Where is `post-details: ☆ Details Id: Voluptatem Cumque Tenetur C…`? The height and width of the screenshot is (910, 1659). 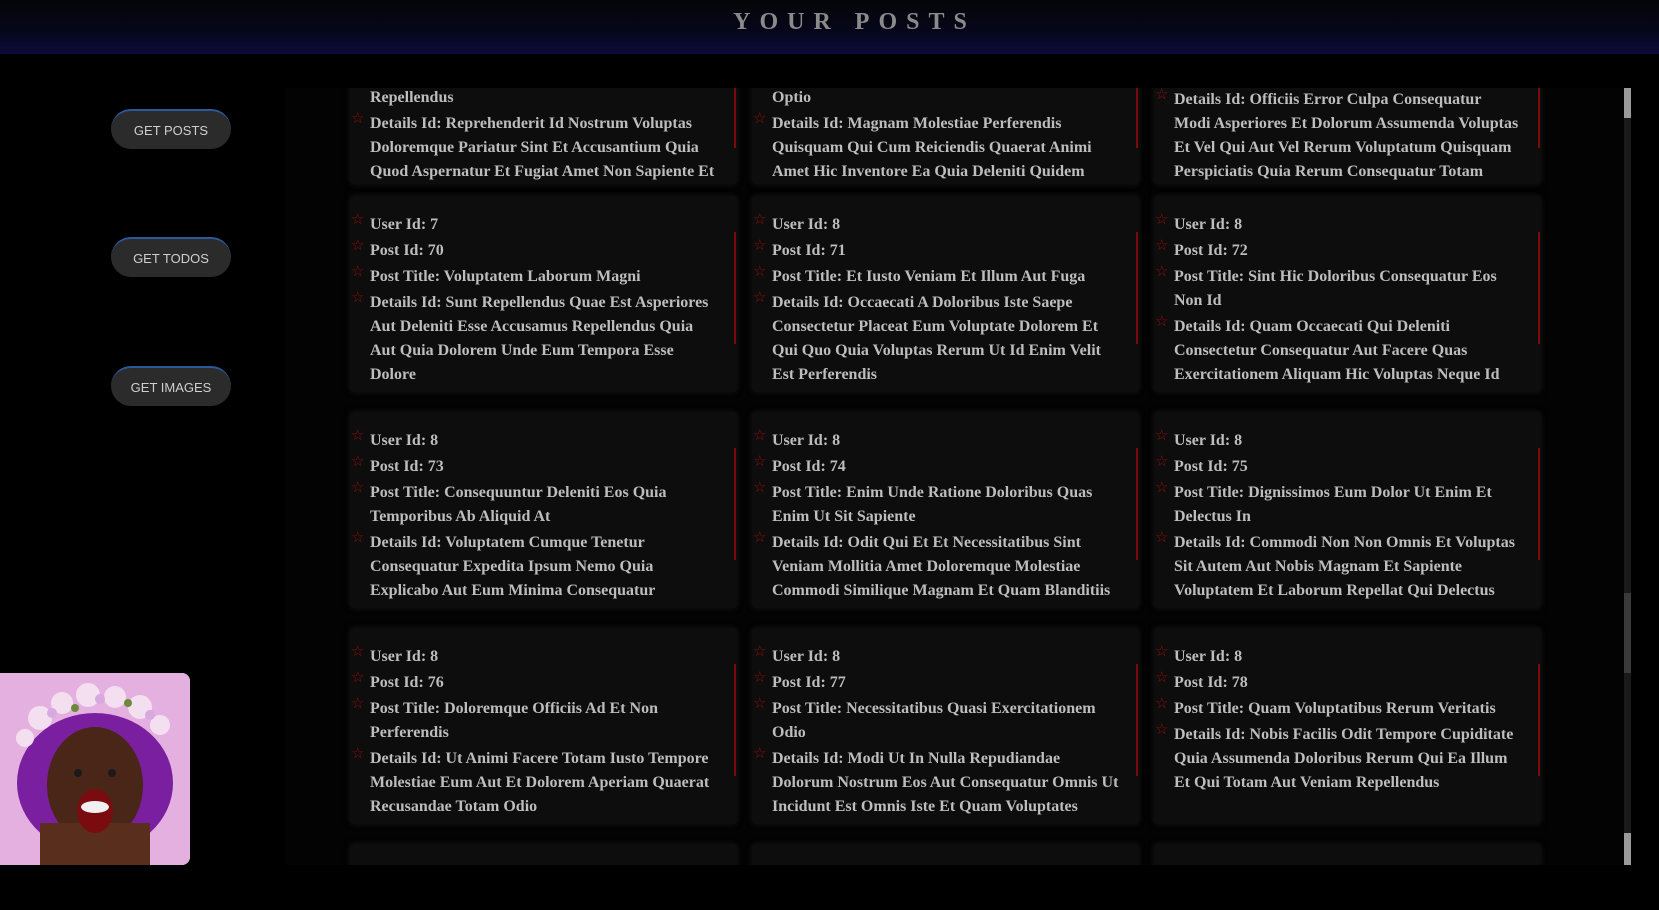
post-details: ☆ Details Id: Voluptatem Cumque Tenetur C… is located at coordinates (534, 566).